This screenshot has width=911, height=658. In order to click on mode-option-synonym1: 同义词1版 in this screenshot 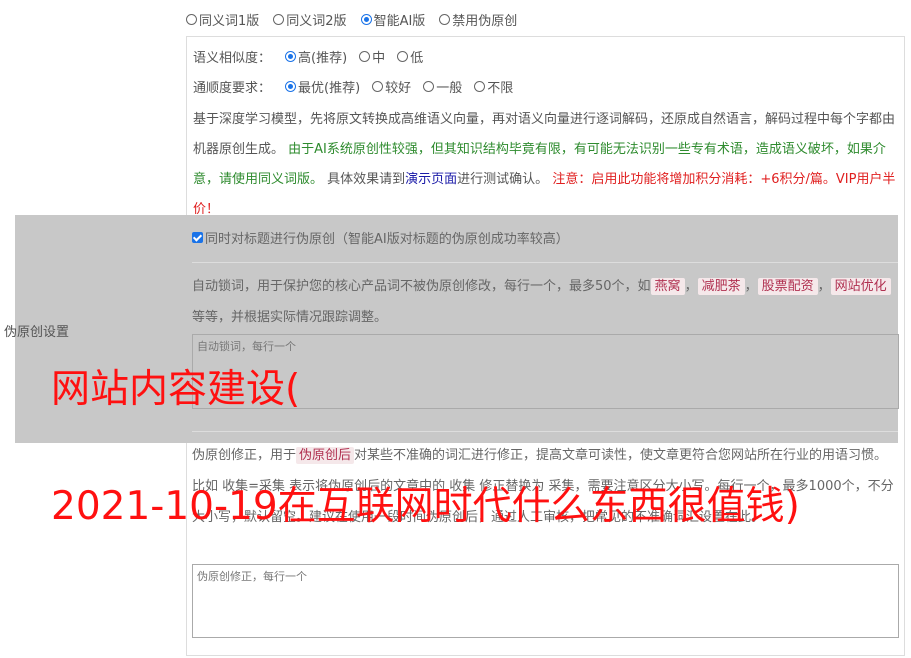, I will do `click(222, 19)`.